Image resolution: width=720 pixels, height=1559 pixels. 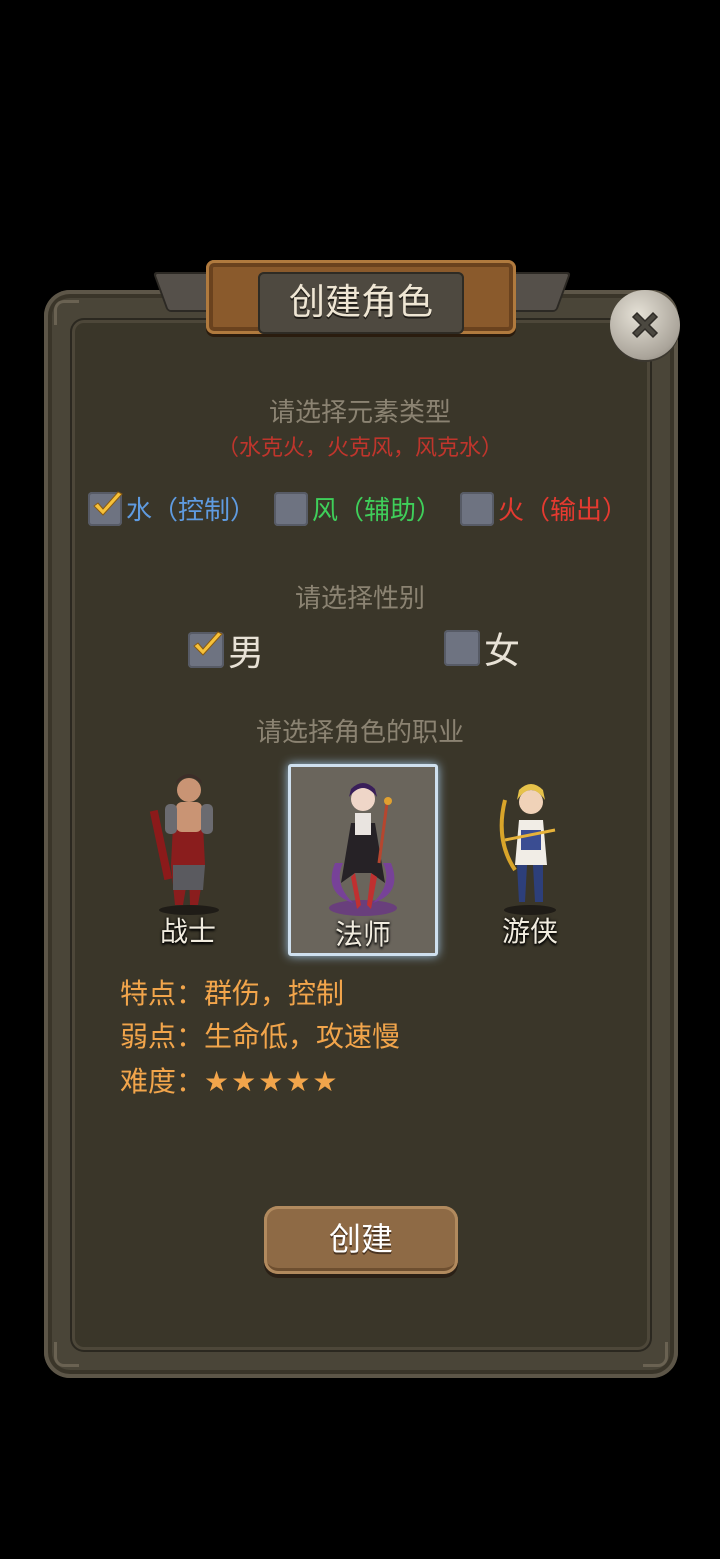 What do you see at coordinates (360, 302) in the screenshot?
I see `dialog-title: 创建角色` at bounding box center [360, 302].